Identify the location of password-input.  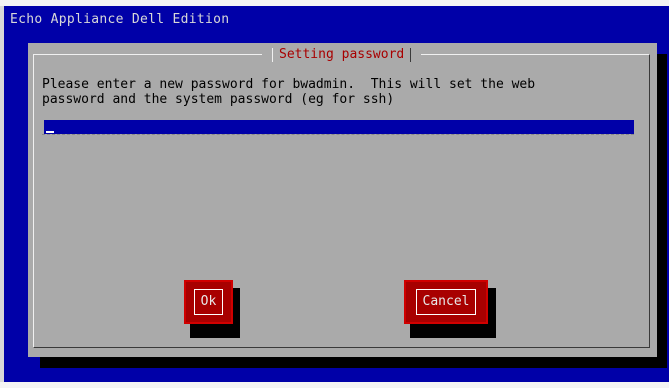
(339, 127).